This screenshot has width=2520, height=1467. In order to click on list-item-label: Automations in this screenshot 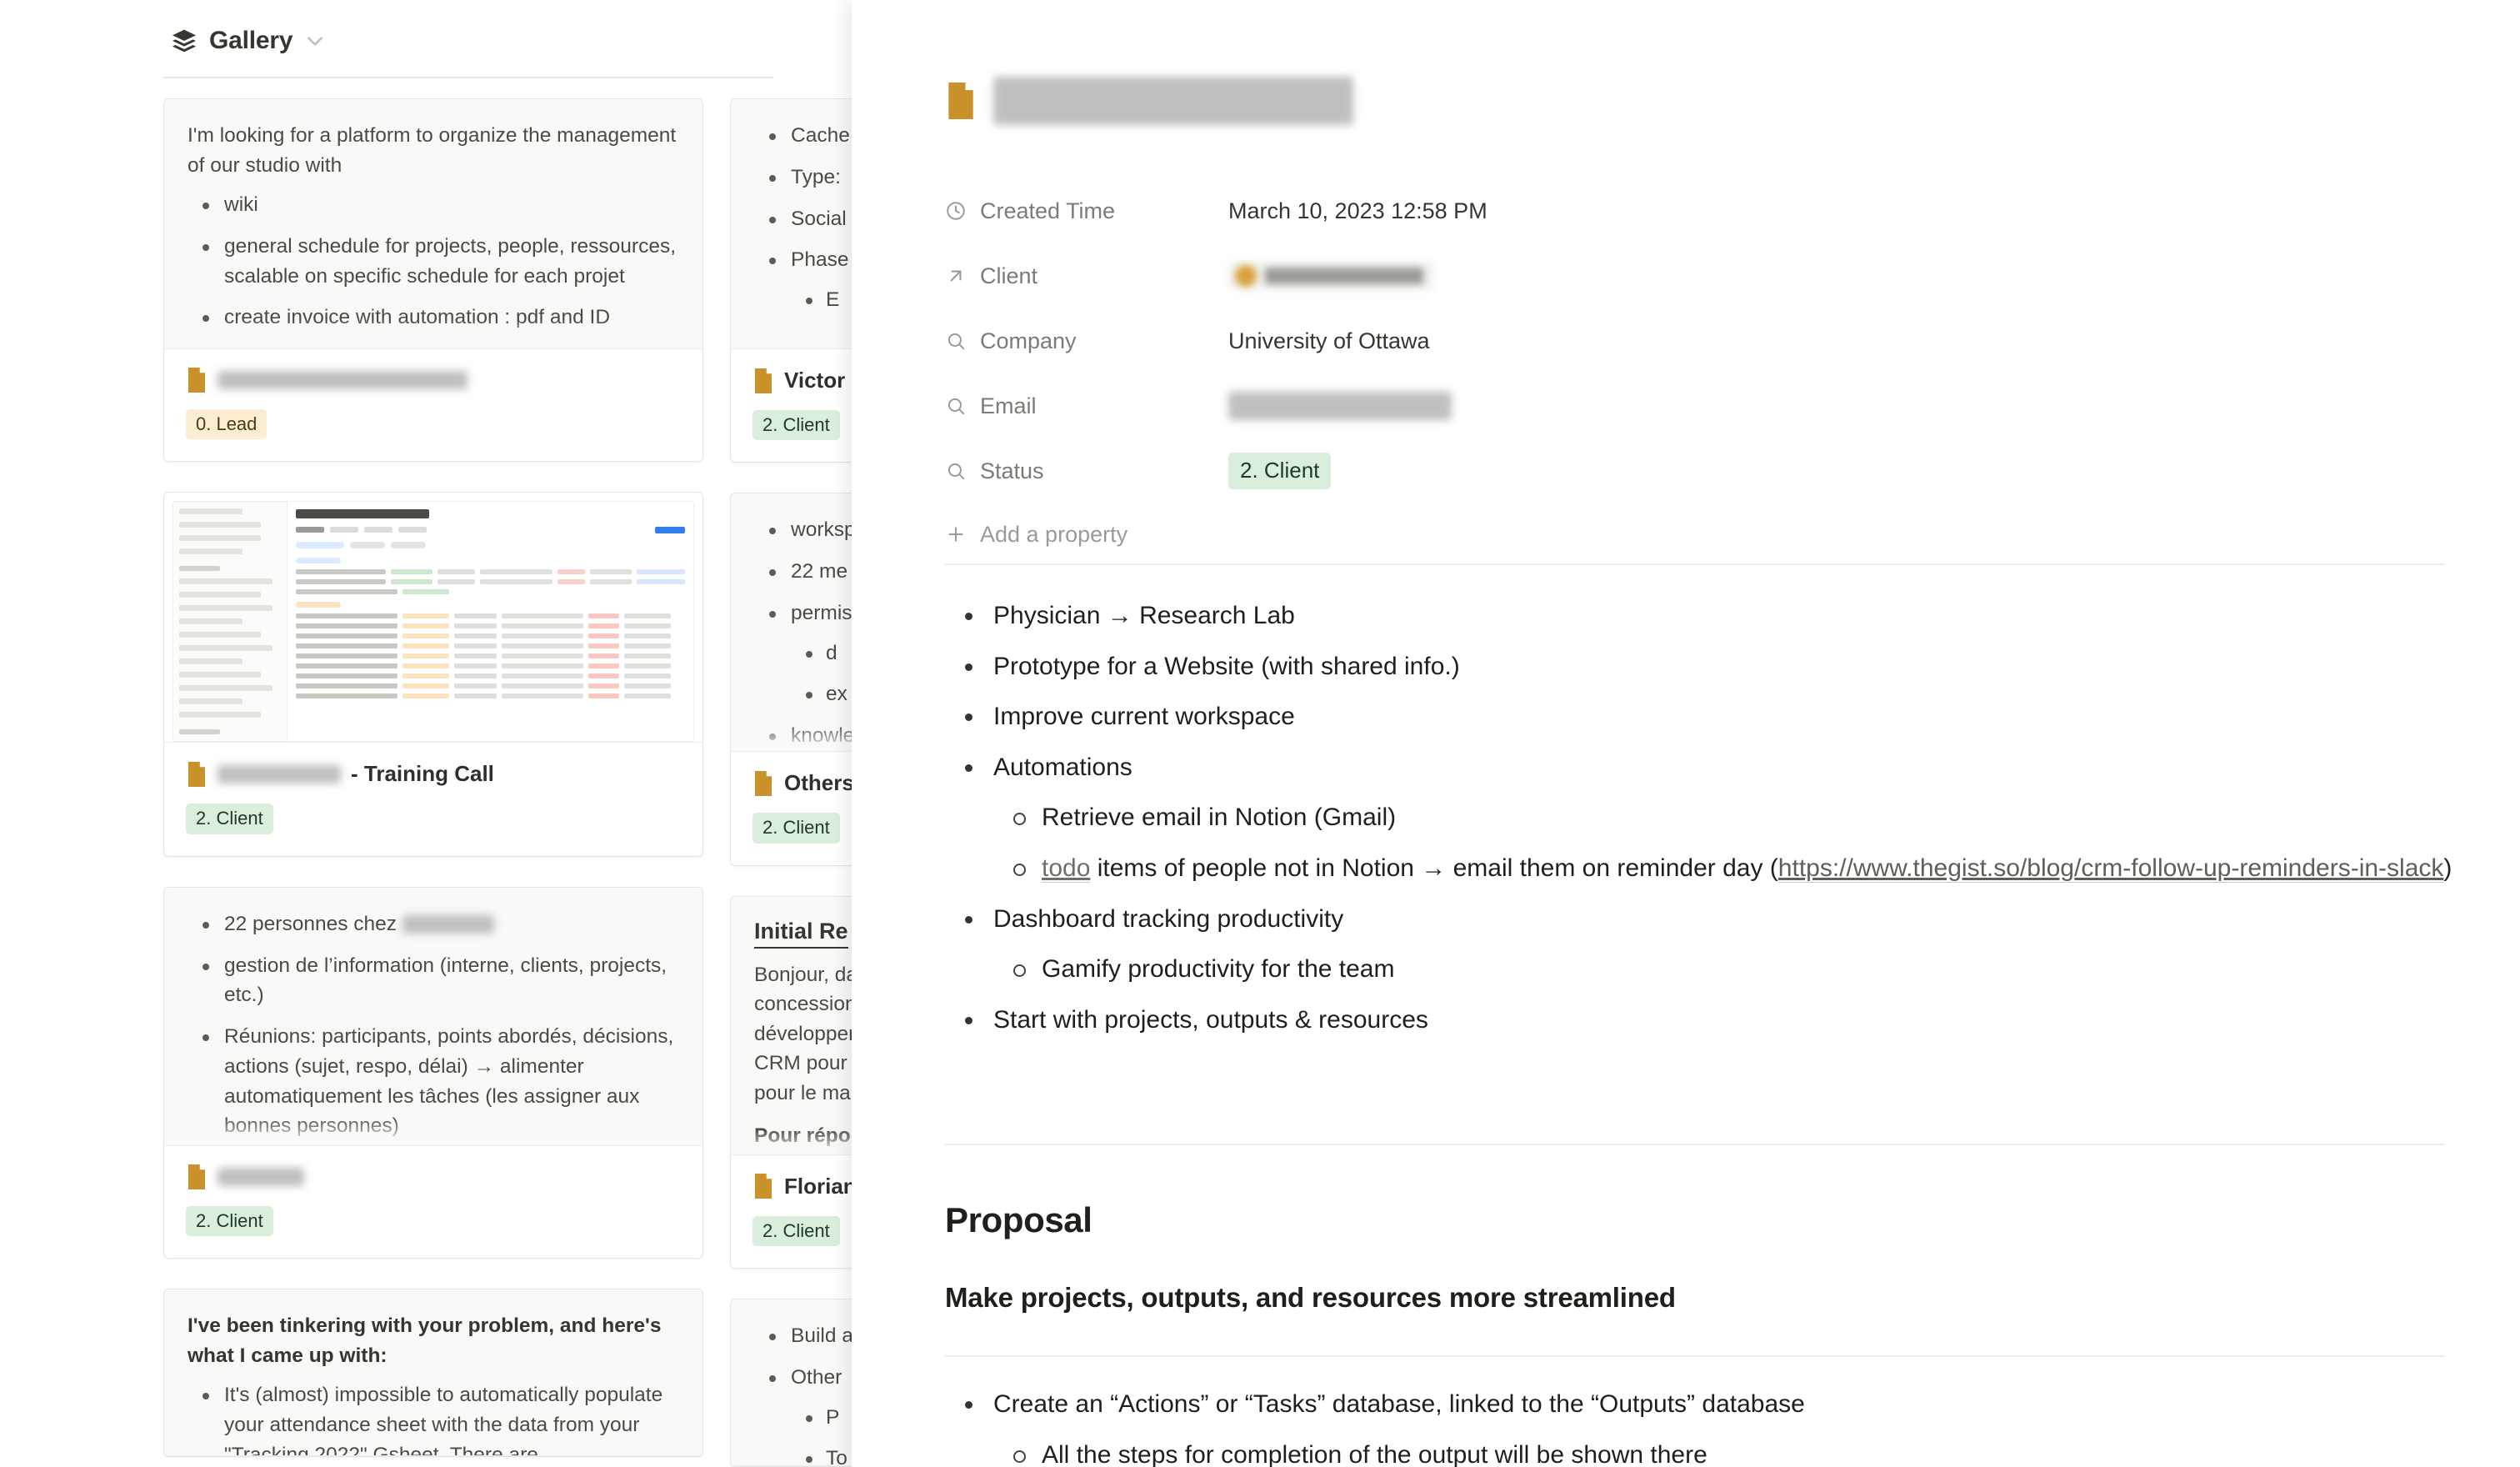, I will do `click(1062, 767)`.